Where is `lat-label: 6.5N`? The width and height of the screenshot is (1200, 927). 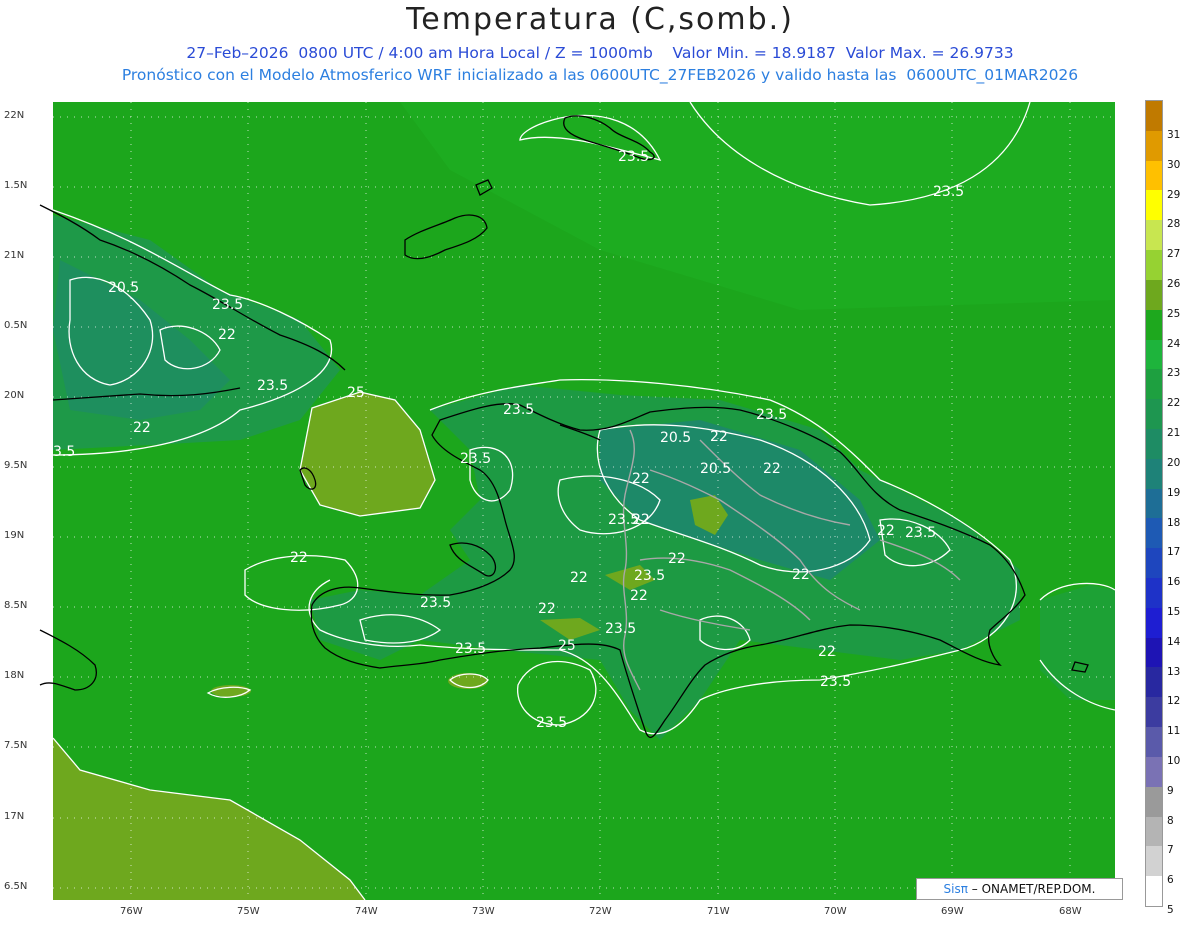
lat-label: 6.5N is located at coordinates (16, 886).